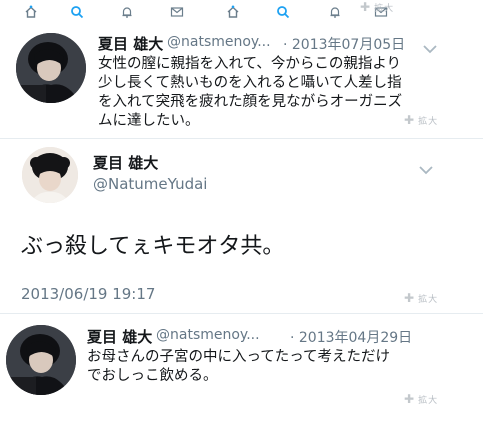 The image size is (483, 432). I want to click on tweet-text: ぶっ殺してぇキモオタ共。, so click(153, 246).